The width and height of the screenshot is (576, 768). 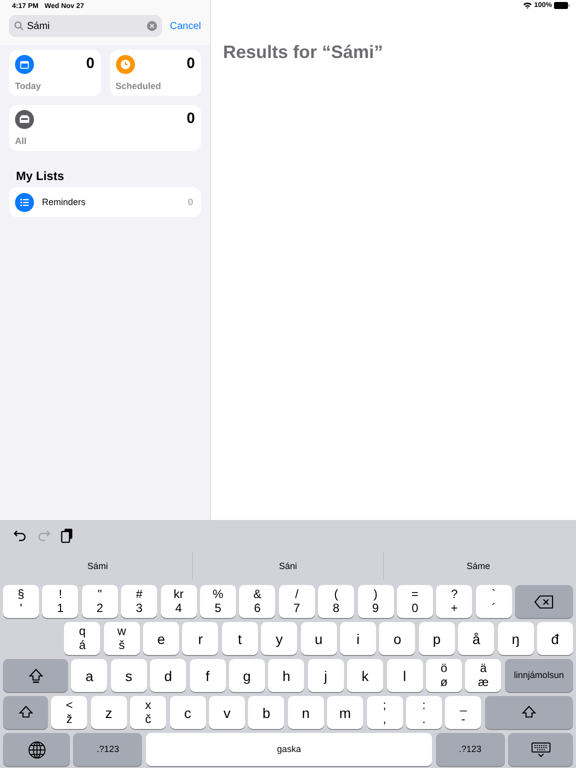 I want to click on letter-key: ä æ, so click(x=483, y=675).